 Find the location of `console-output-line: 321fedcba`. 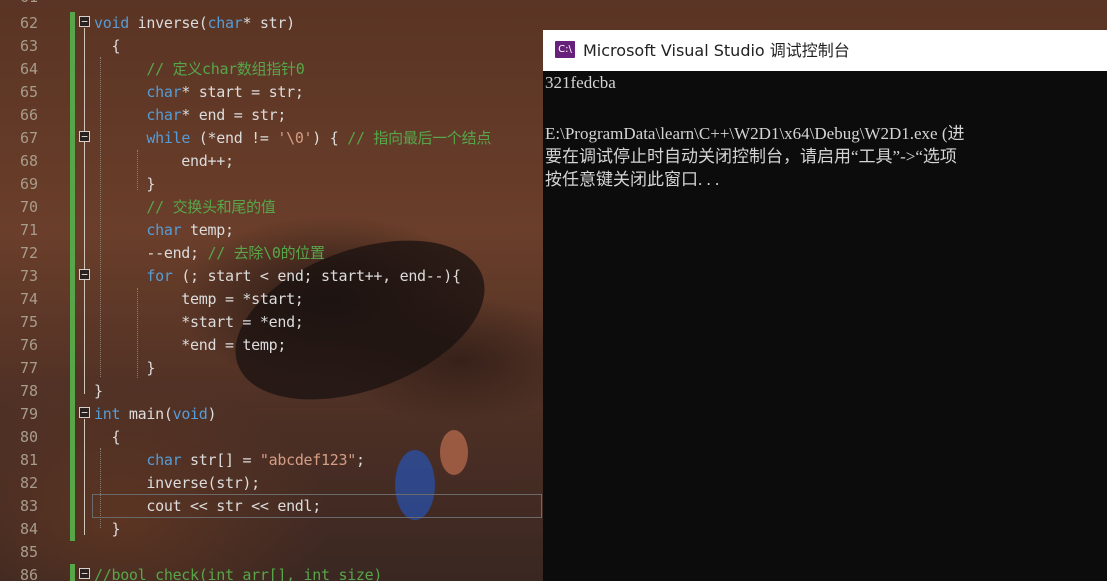

console-output-line: 321fedcba is located at coordinates (580, 82).